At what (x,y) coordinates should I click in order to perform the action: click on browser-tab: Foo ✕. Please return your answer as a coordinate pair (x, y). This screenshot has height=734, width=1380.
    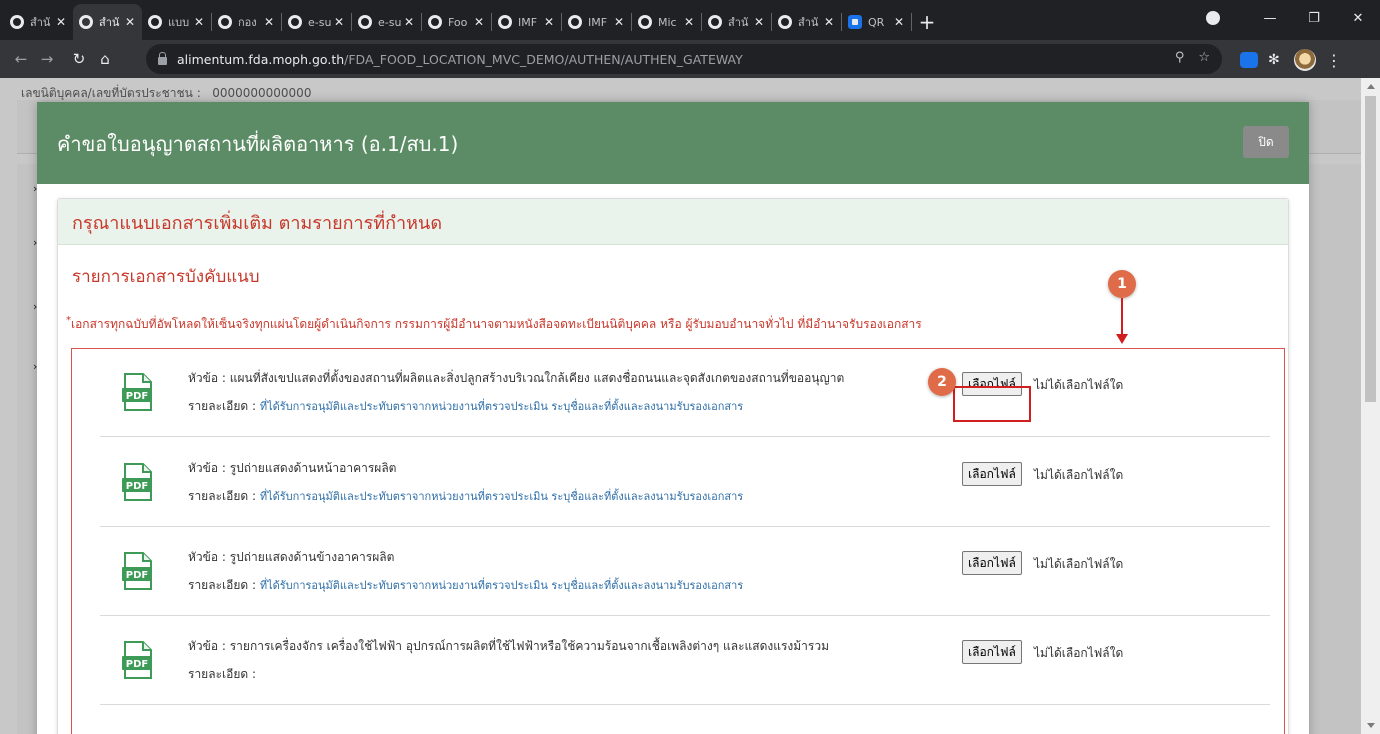
    Looking at the image, I should click on (456, 22).